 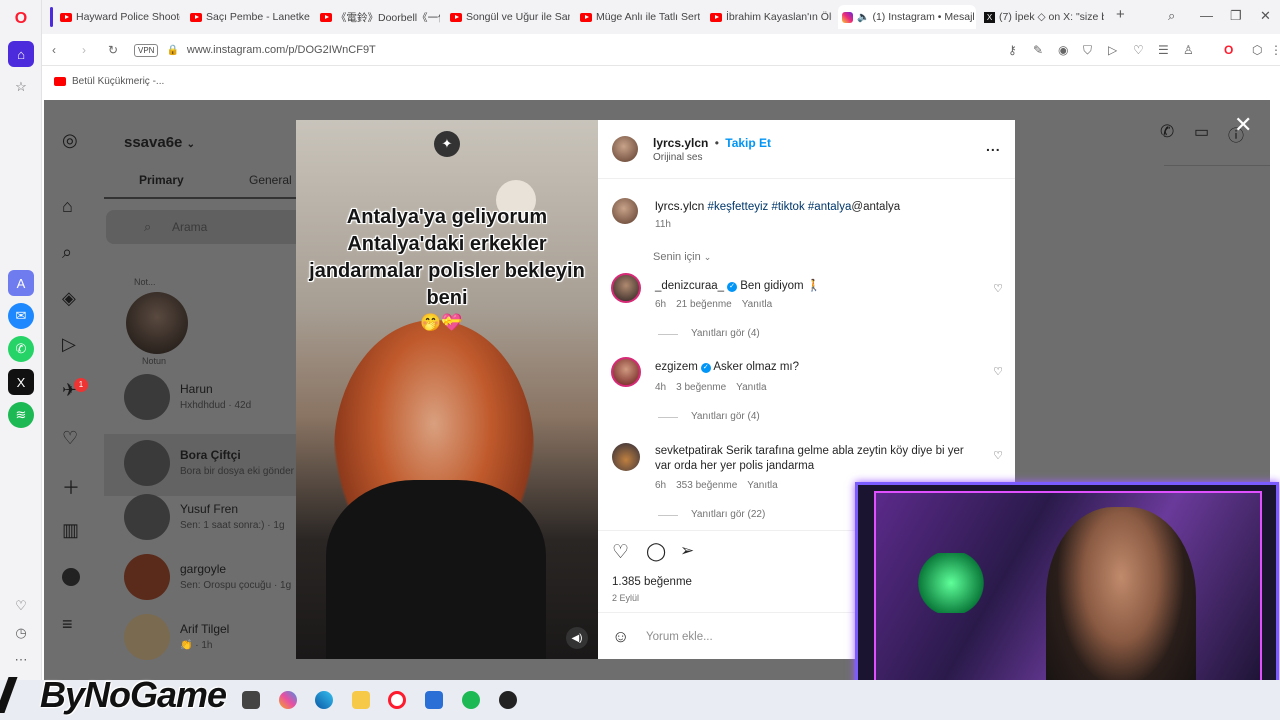 I want to click on like-icon: ♡, so click(x=620, y=552).